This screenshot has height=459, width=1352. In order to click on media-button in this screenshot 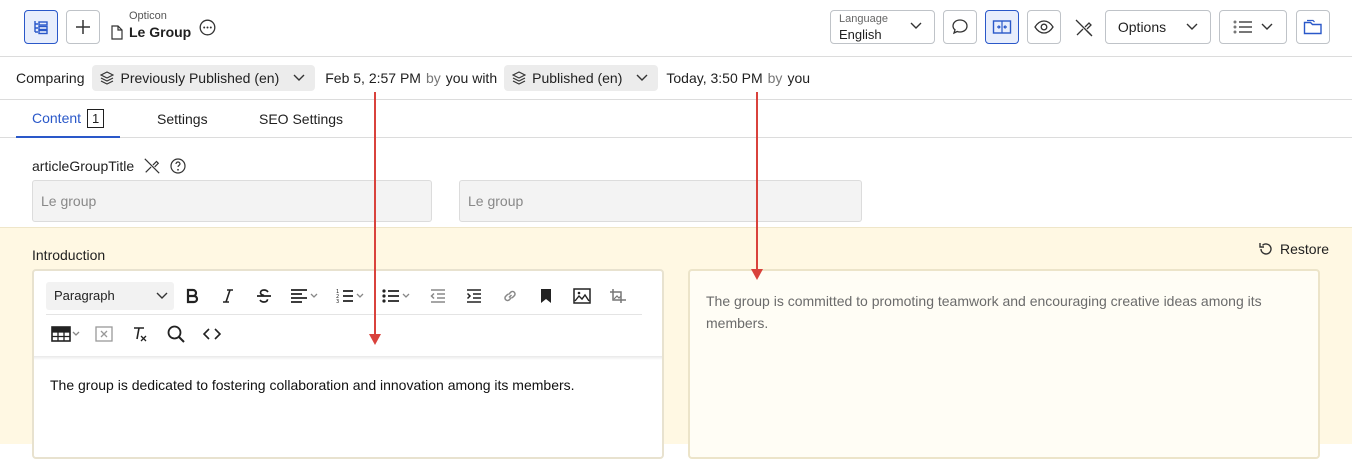, I will do `click(618, 296)`.